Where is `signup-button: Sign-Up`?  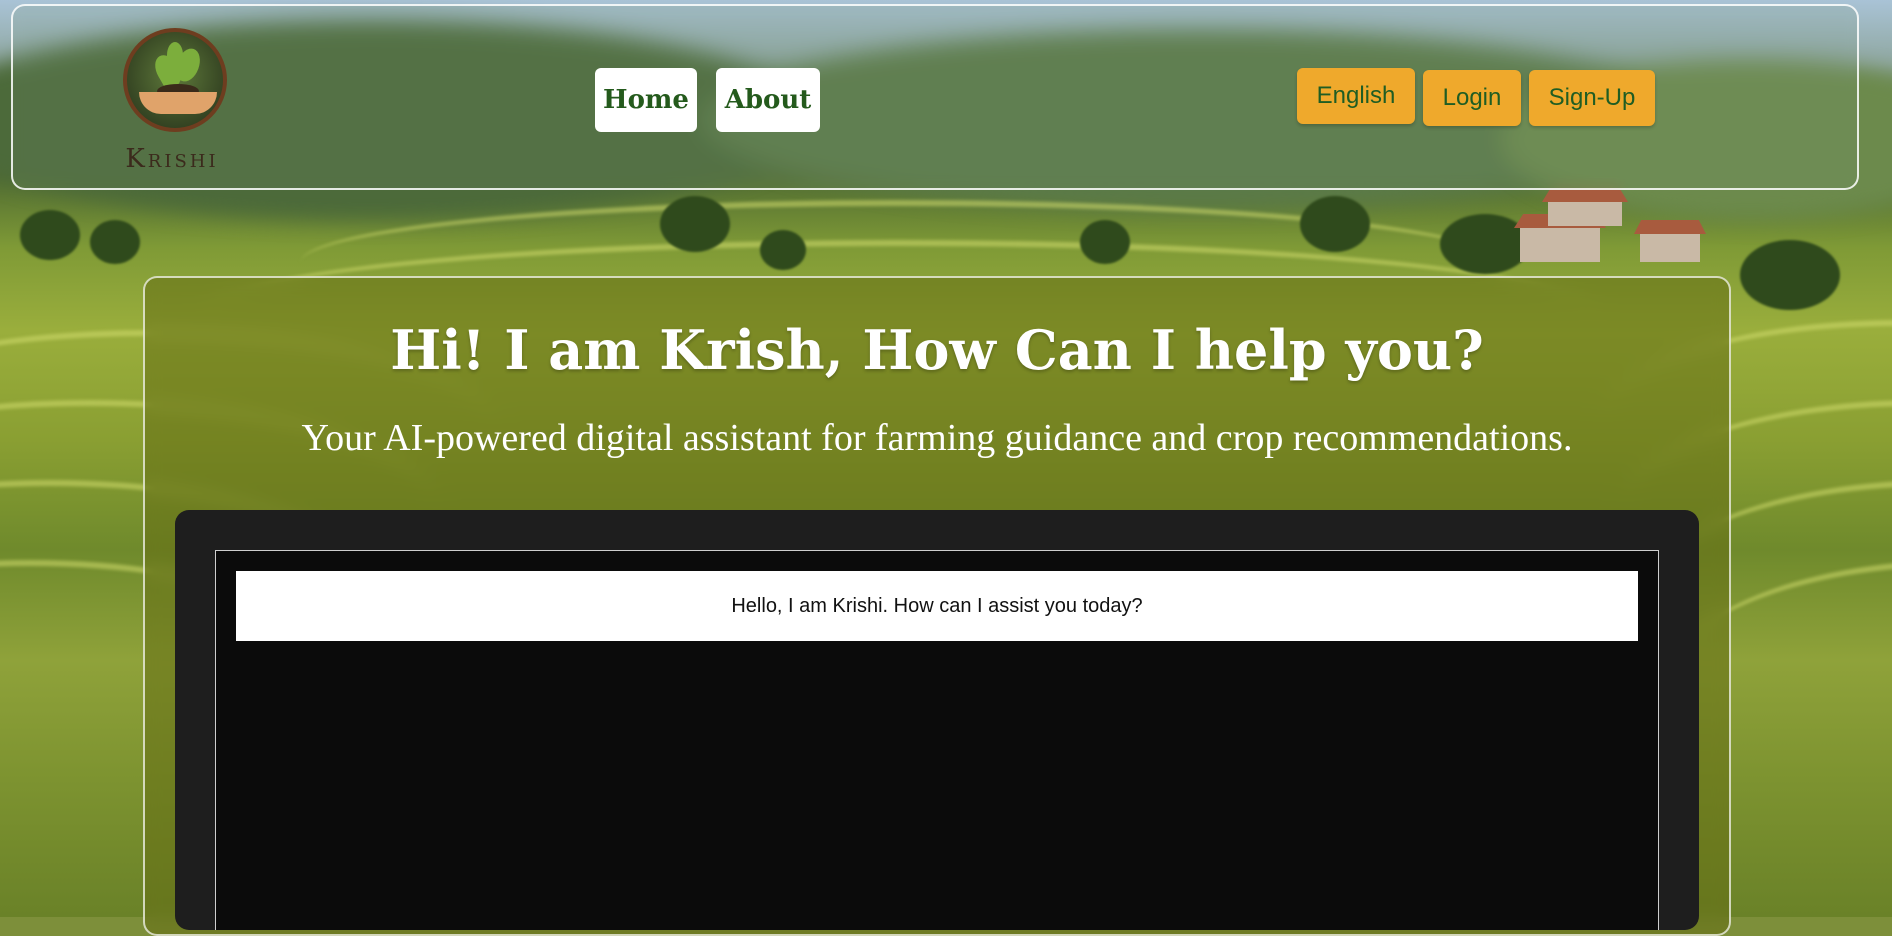
signup-button: Sign-Up is located at coordinates (1592, 98).